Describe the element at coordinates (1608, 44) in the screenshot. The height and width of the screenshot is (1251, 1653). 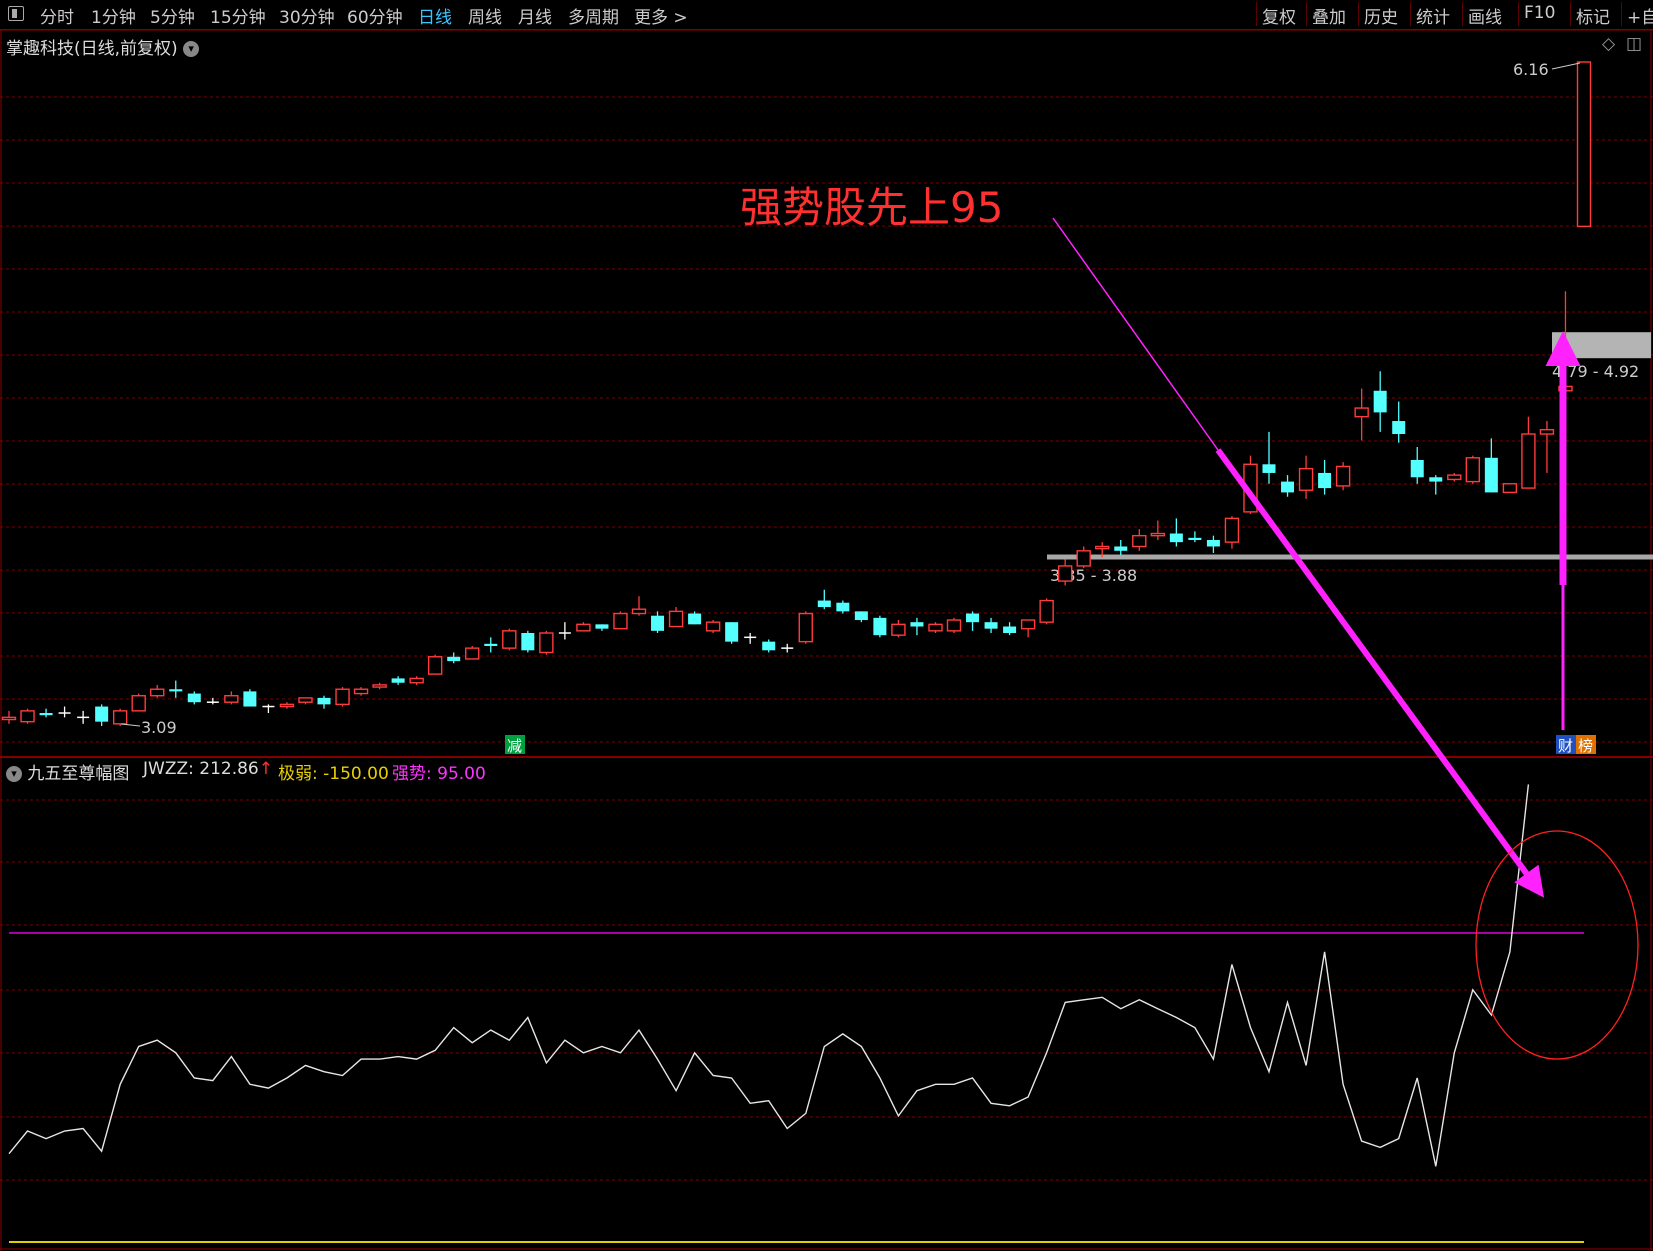
I see `diamond-icon: ◇` at that location.